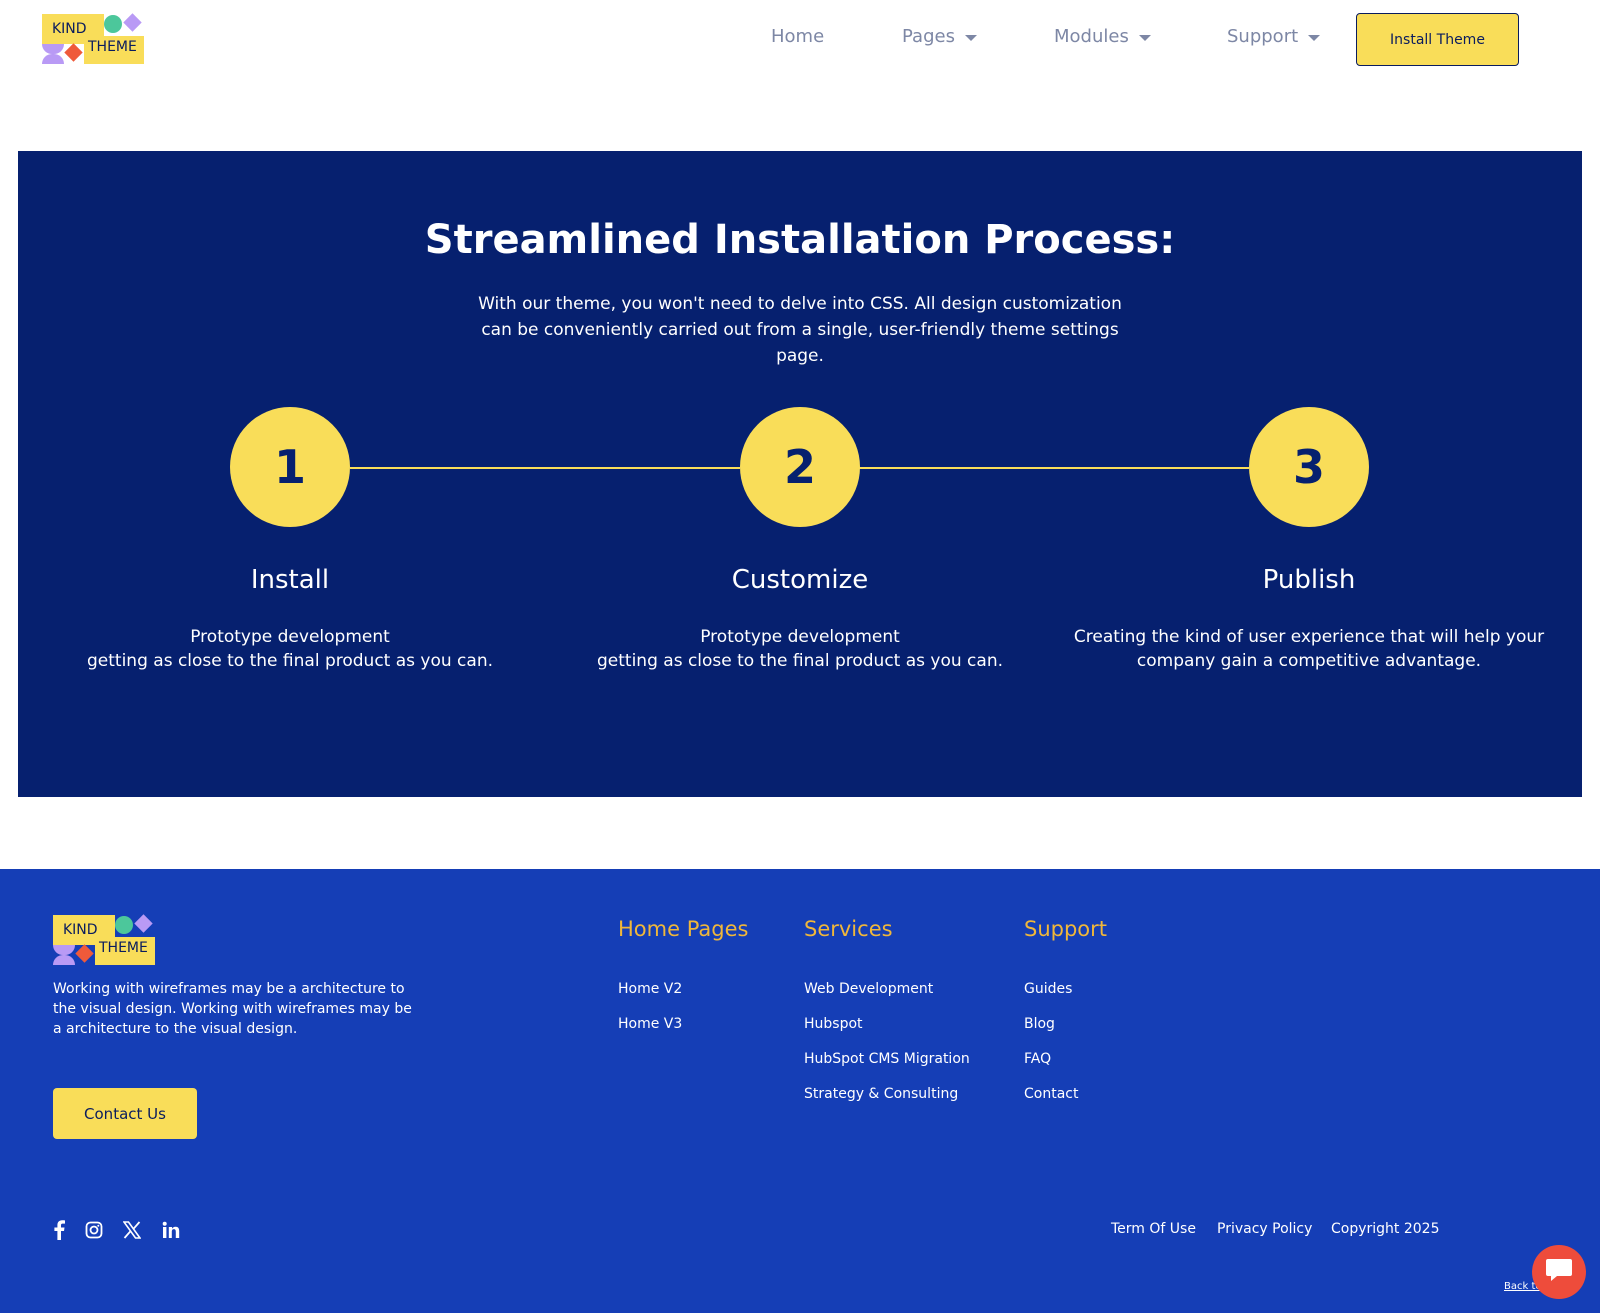 This screenshot has height=1313, width=1600. I want to click on footer-logo: KIND THEME, so click(105, 940).